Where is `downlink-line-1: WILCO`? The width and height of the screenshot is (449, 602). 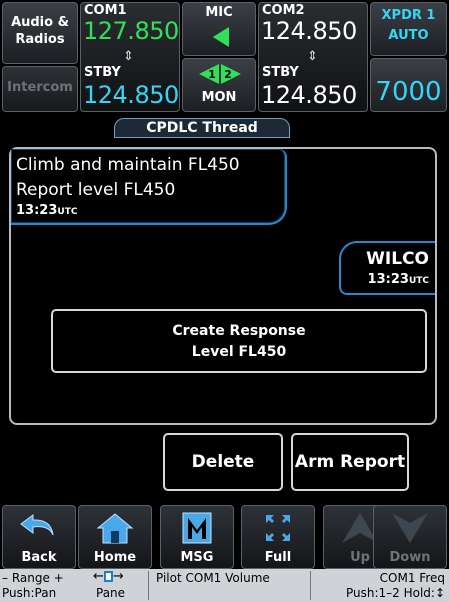 downlink-line-1: WILCO is located at coordinates (397, 259).